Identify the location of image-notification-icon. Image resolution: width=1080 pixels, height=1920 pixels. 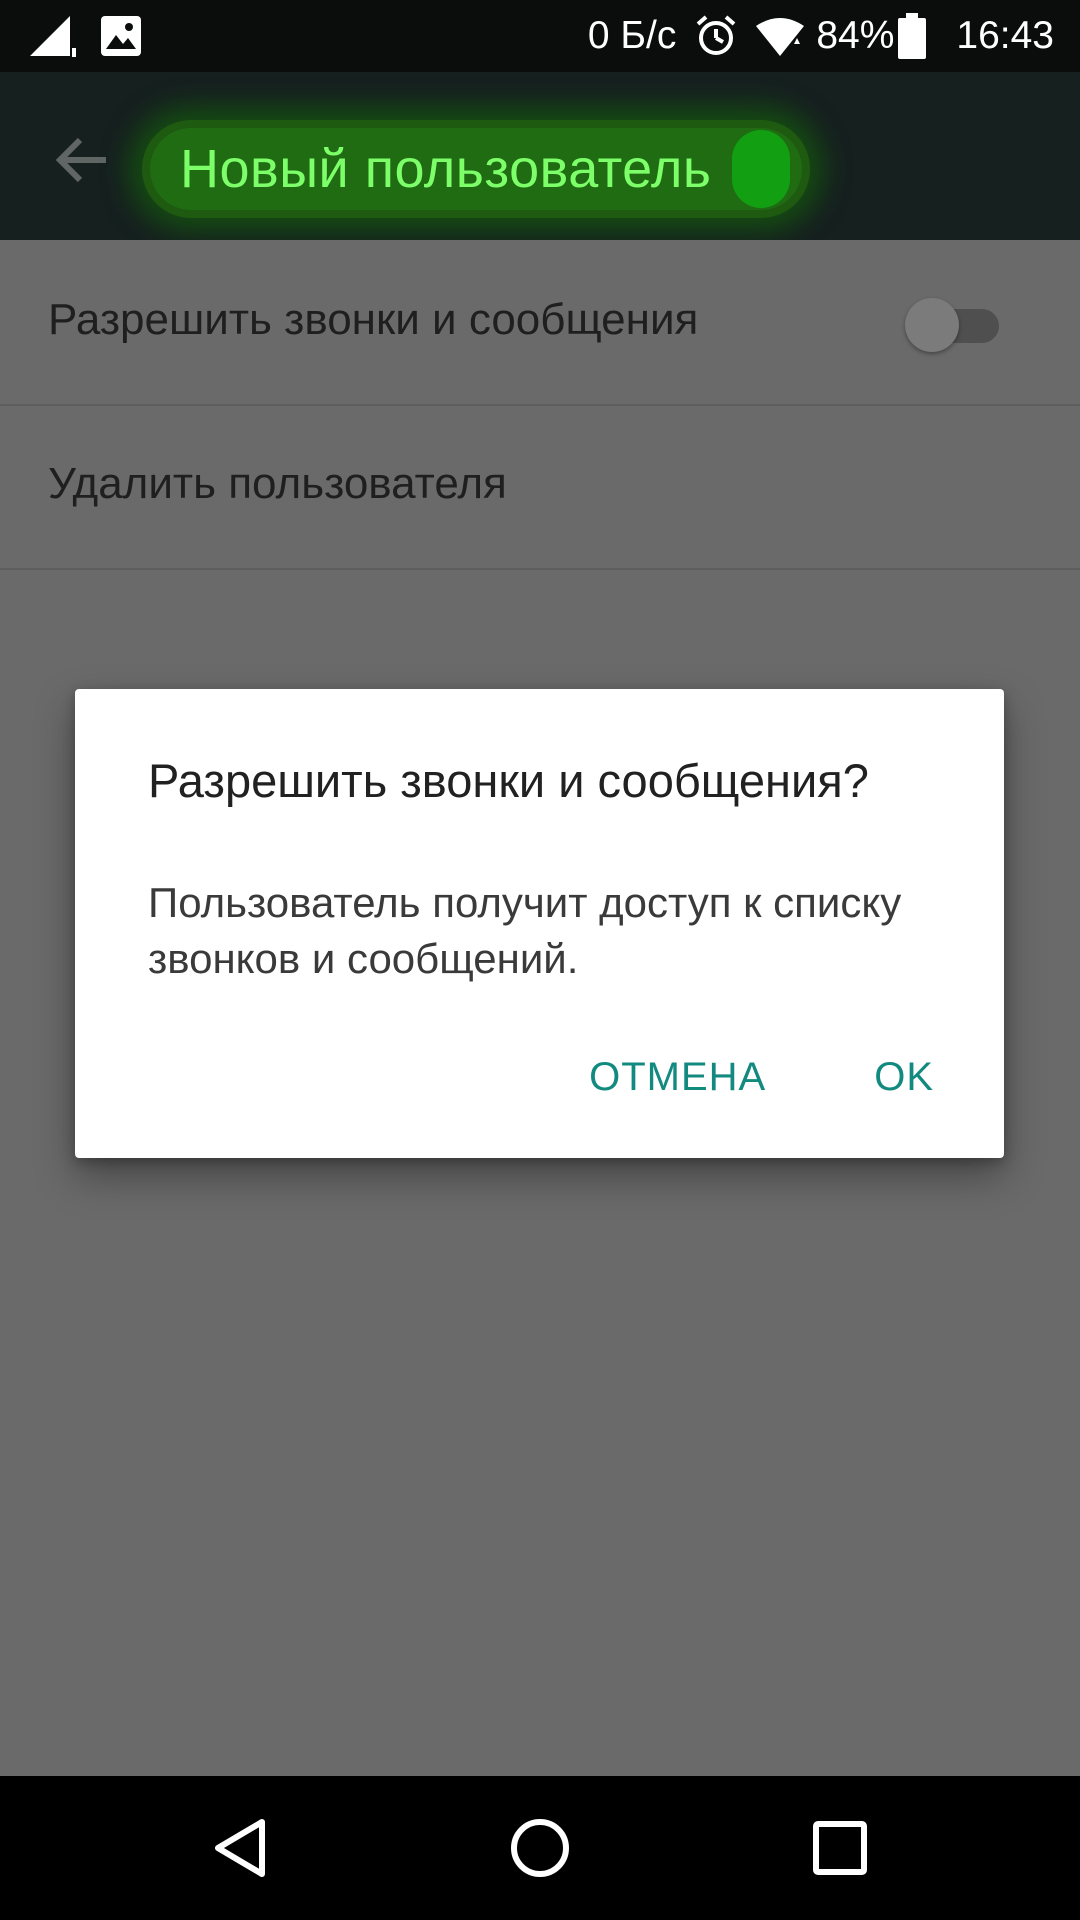
(121, 36).